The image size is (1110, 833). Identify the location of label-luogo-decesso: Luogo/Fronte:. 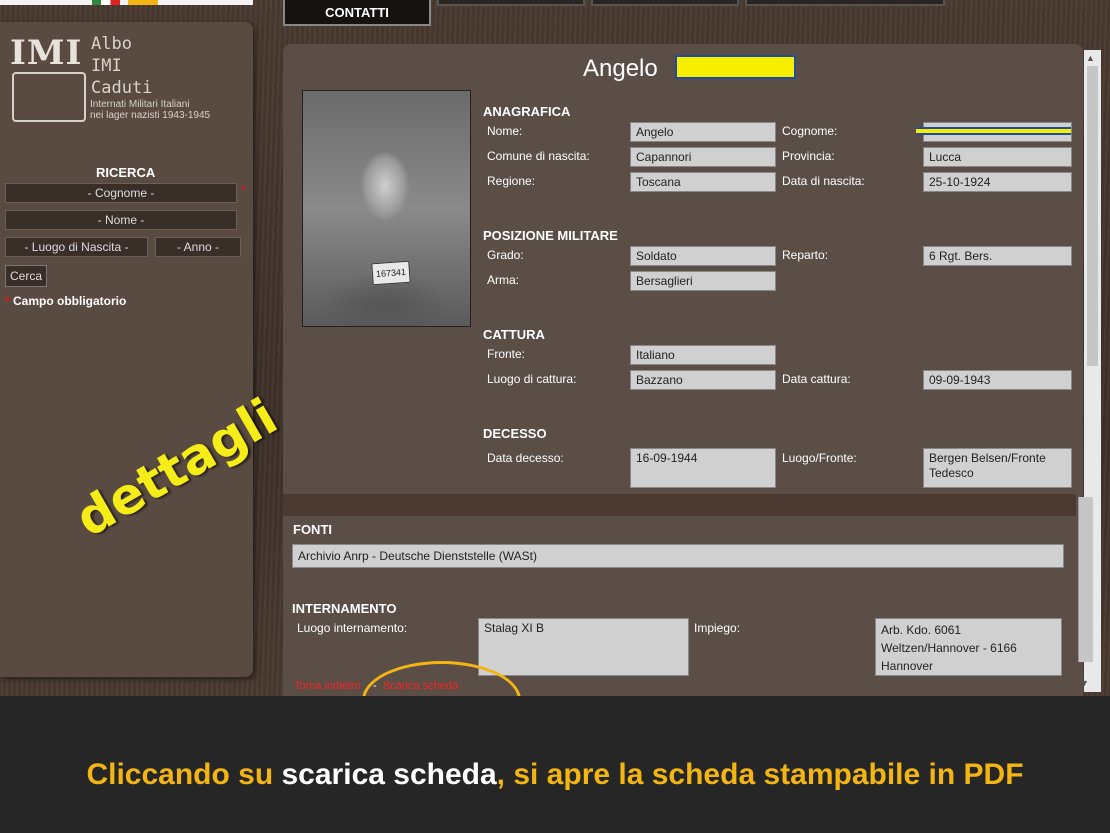
(819, 458).